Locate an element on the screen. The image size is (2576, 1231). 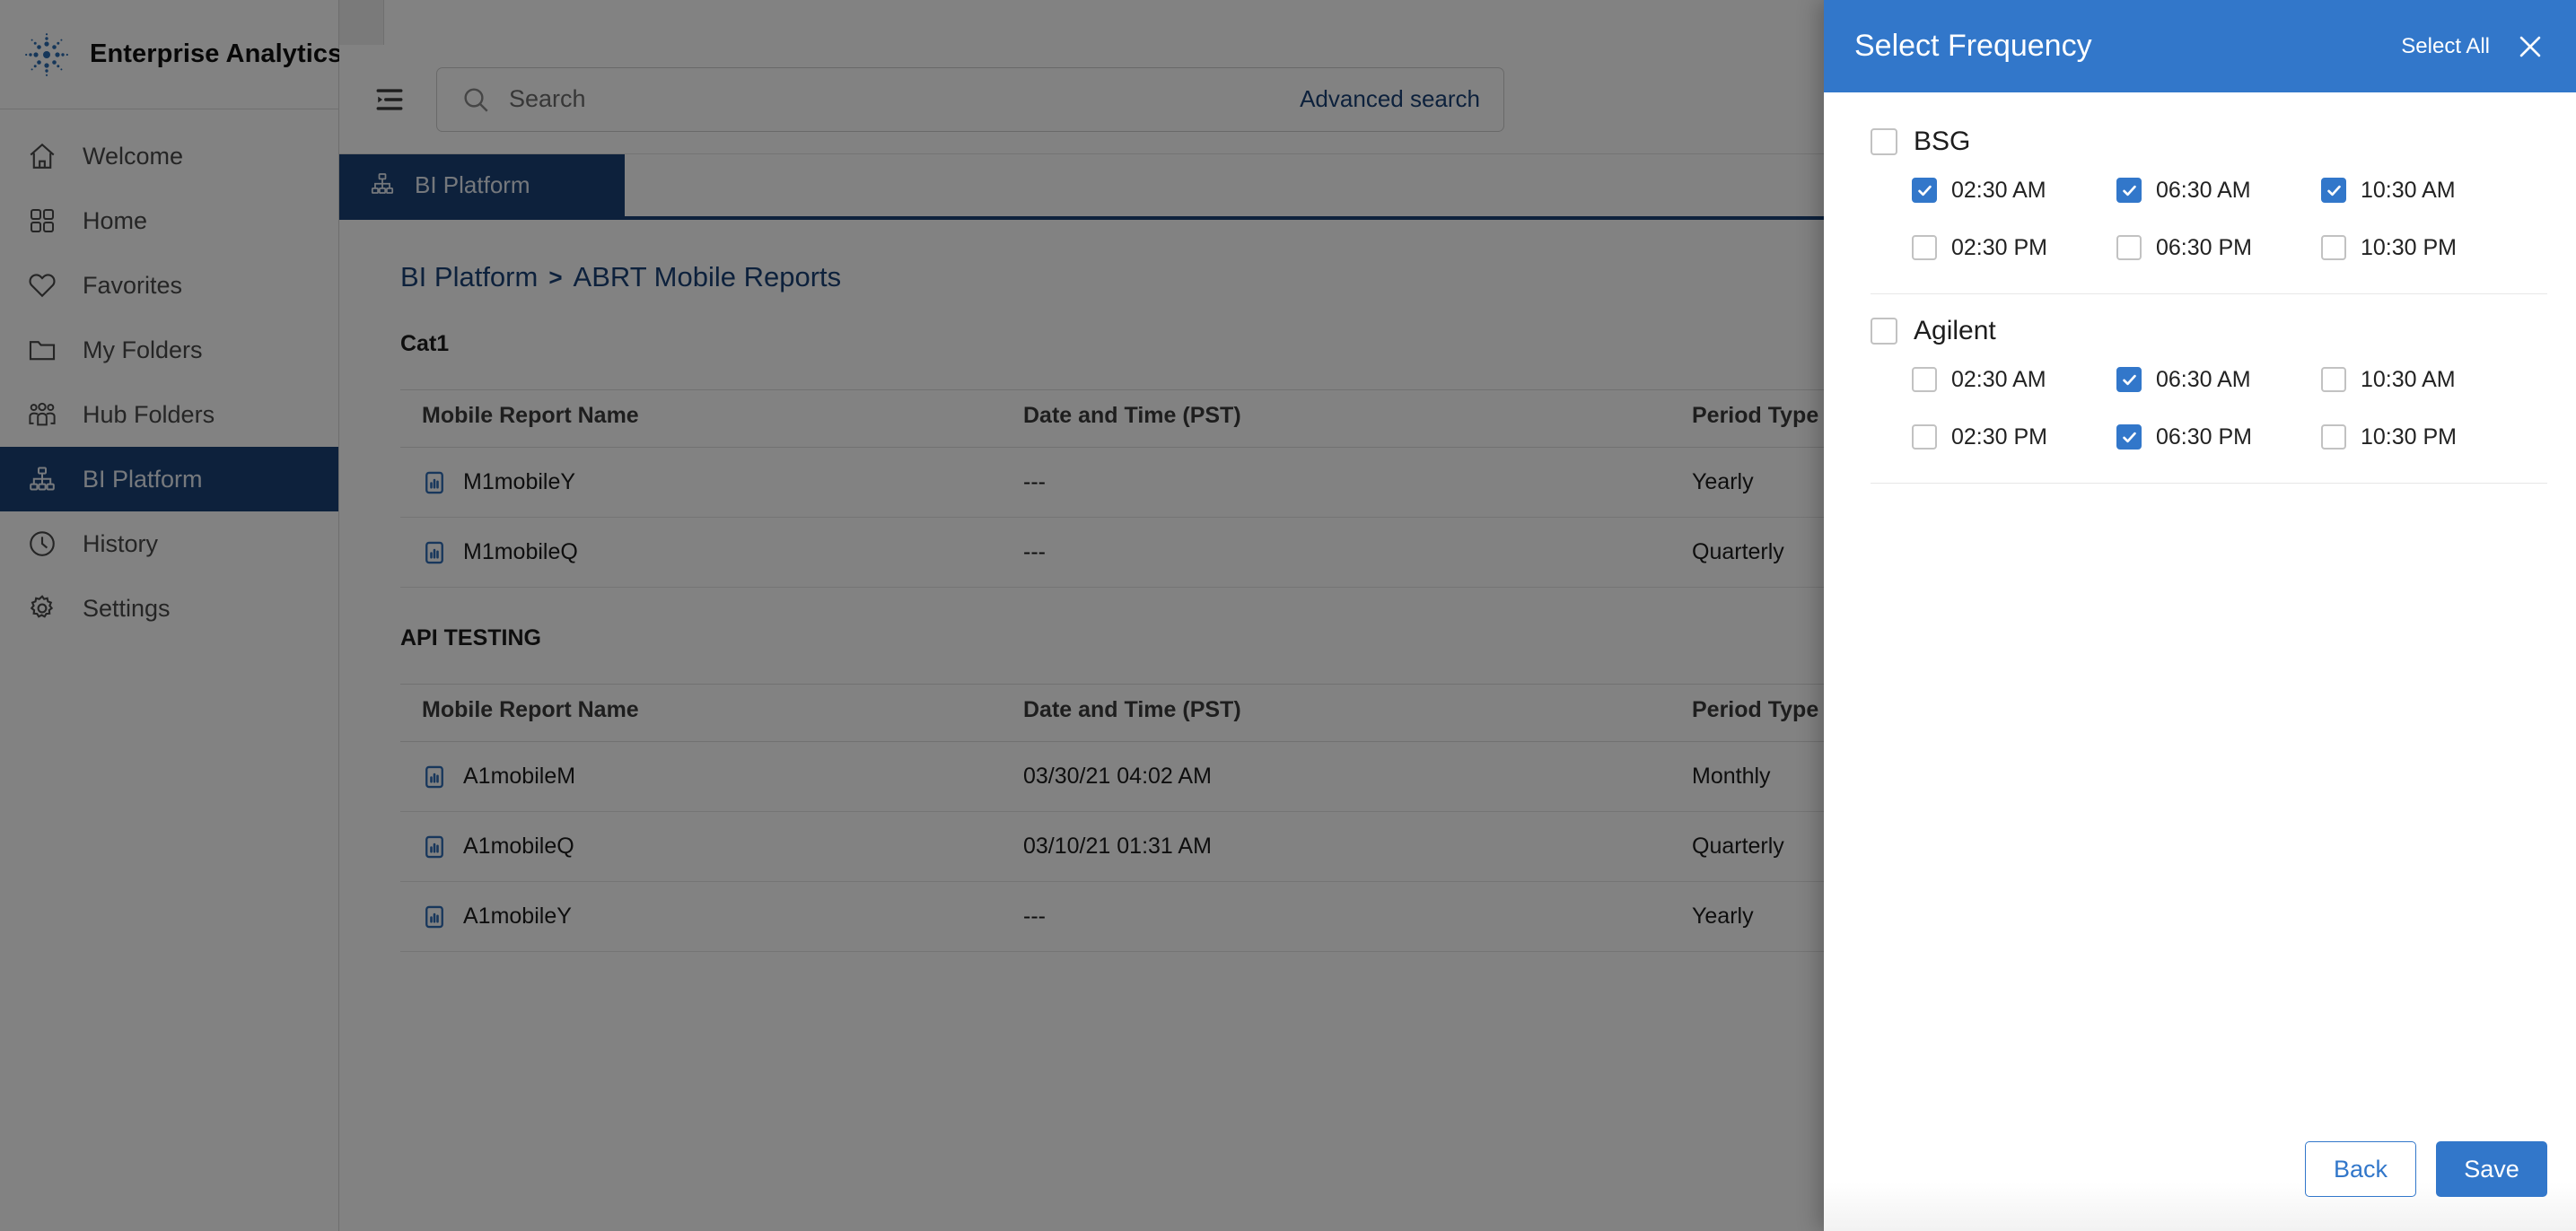
modal-title: Select Frequency is located at coordinates (1973, 46).